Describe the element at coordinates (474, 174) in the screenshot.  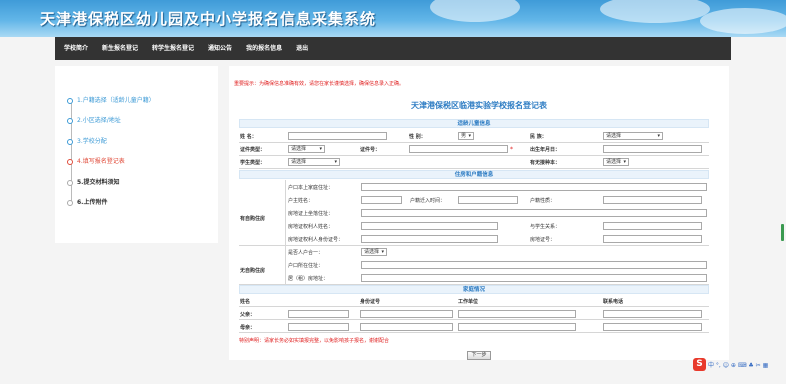
I see `section-residence-info: 住房和户籍信息` at that location.